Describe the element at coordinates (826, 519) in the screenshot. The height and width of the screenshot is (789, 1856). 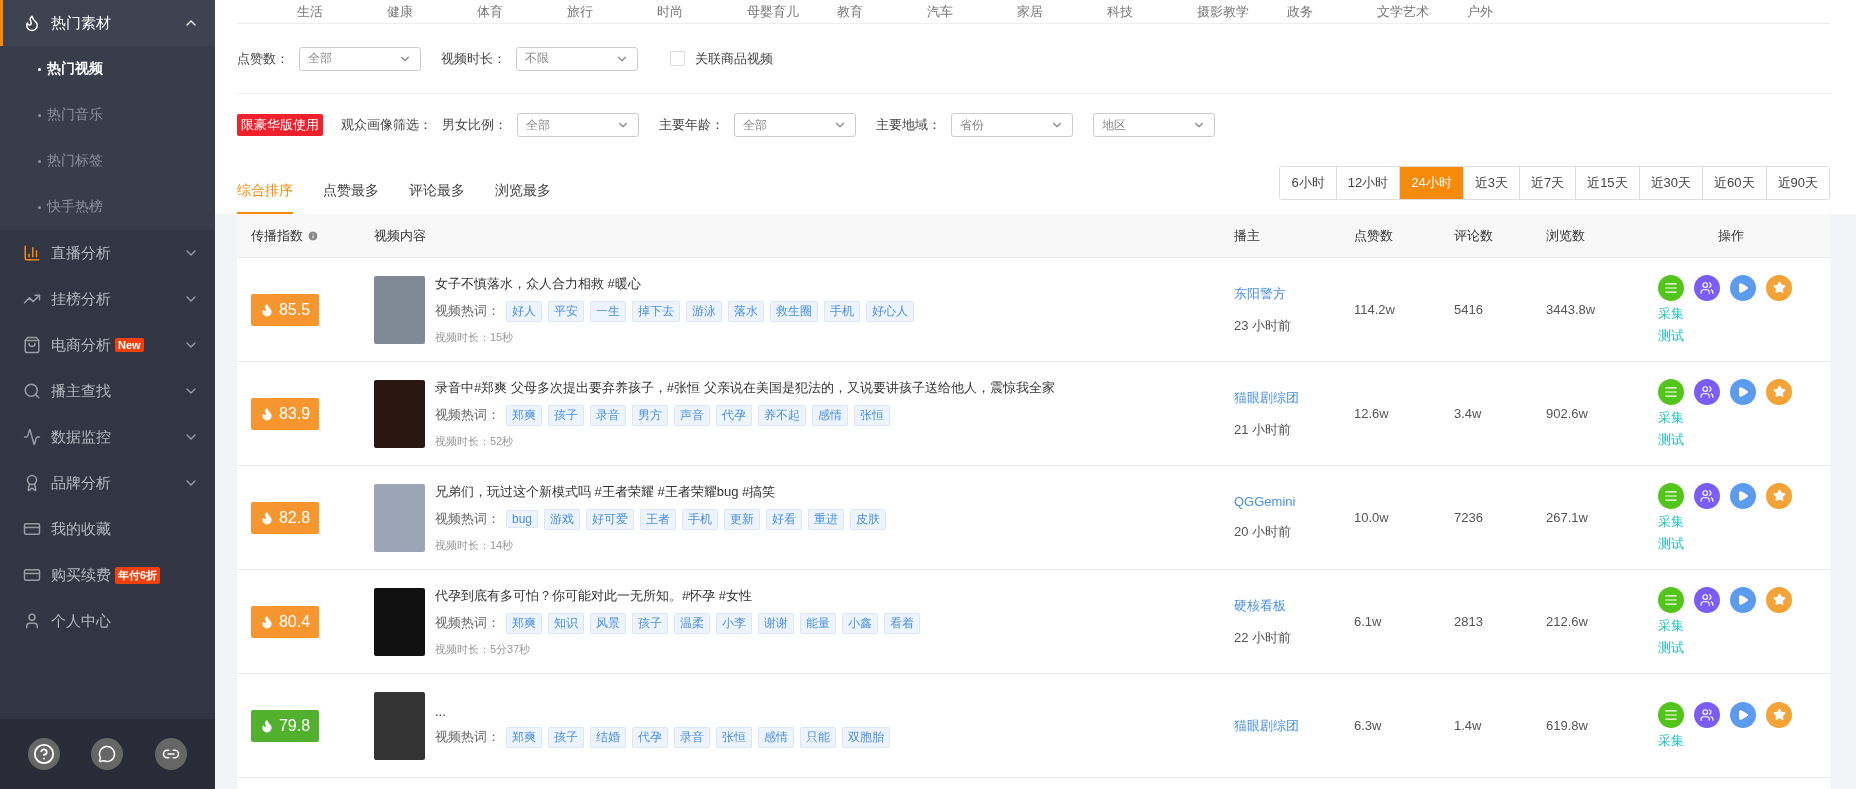
I see `keyword-tag: 重进` at that location.